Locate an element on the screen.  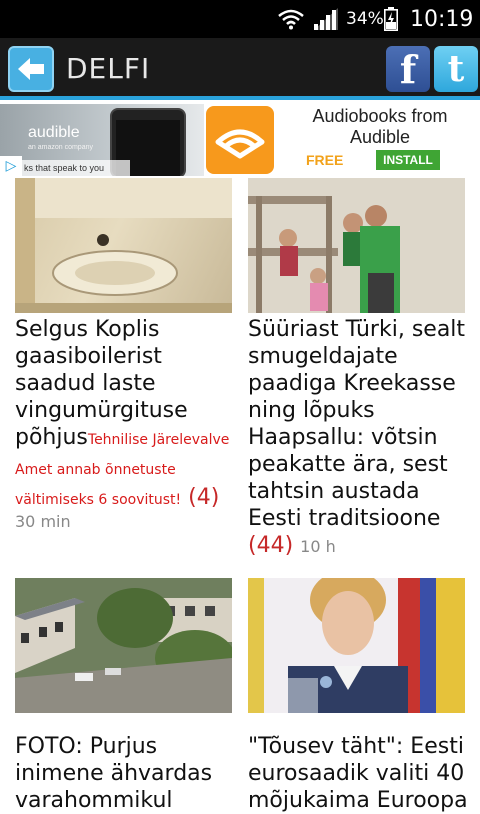
battery-percent: 34% is located at coordinates (365, 19).